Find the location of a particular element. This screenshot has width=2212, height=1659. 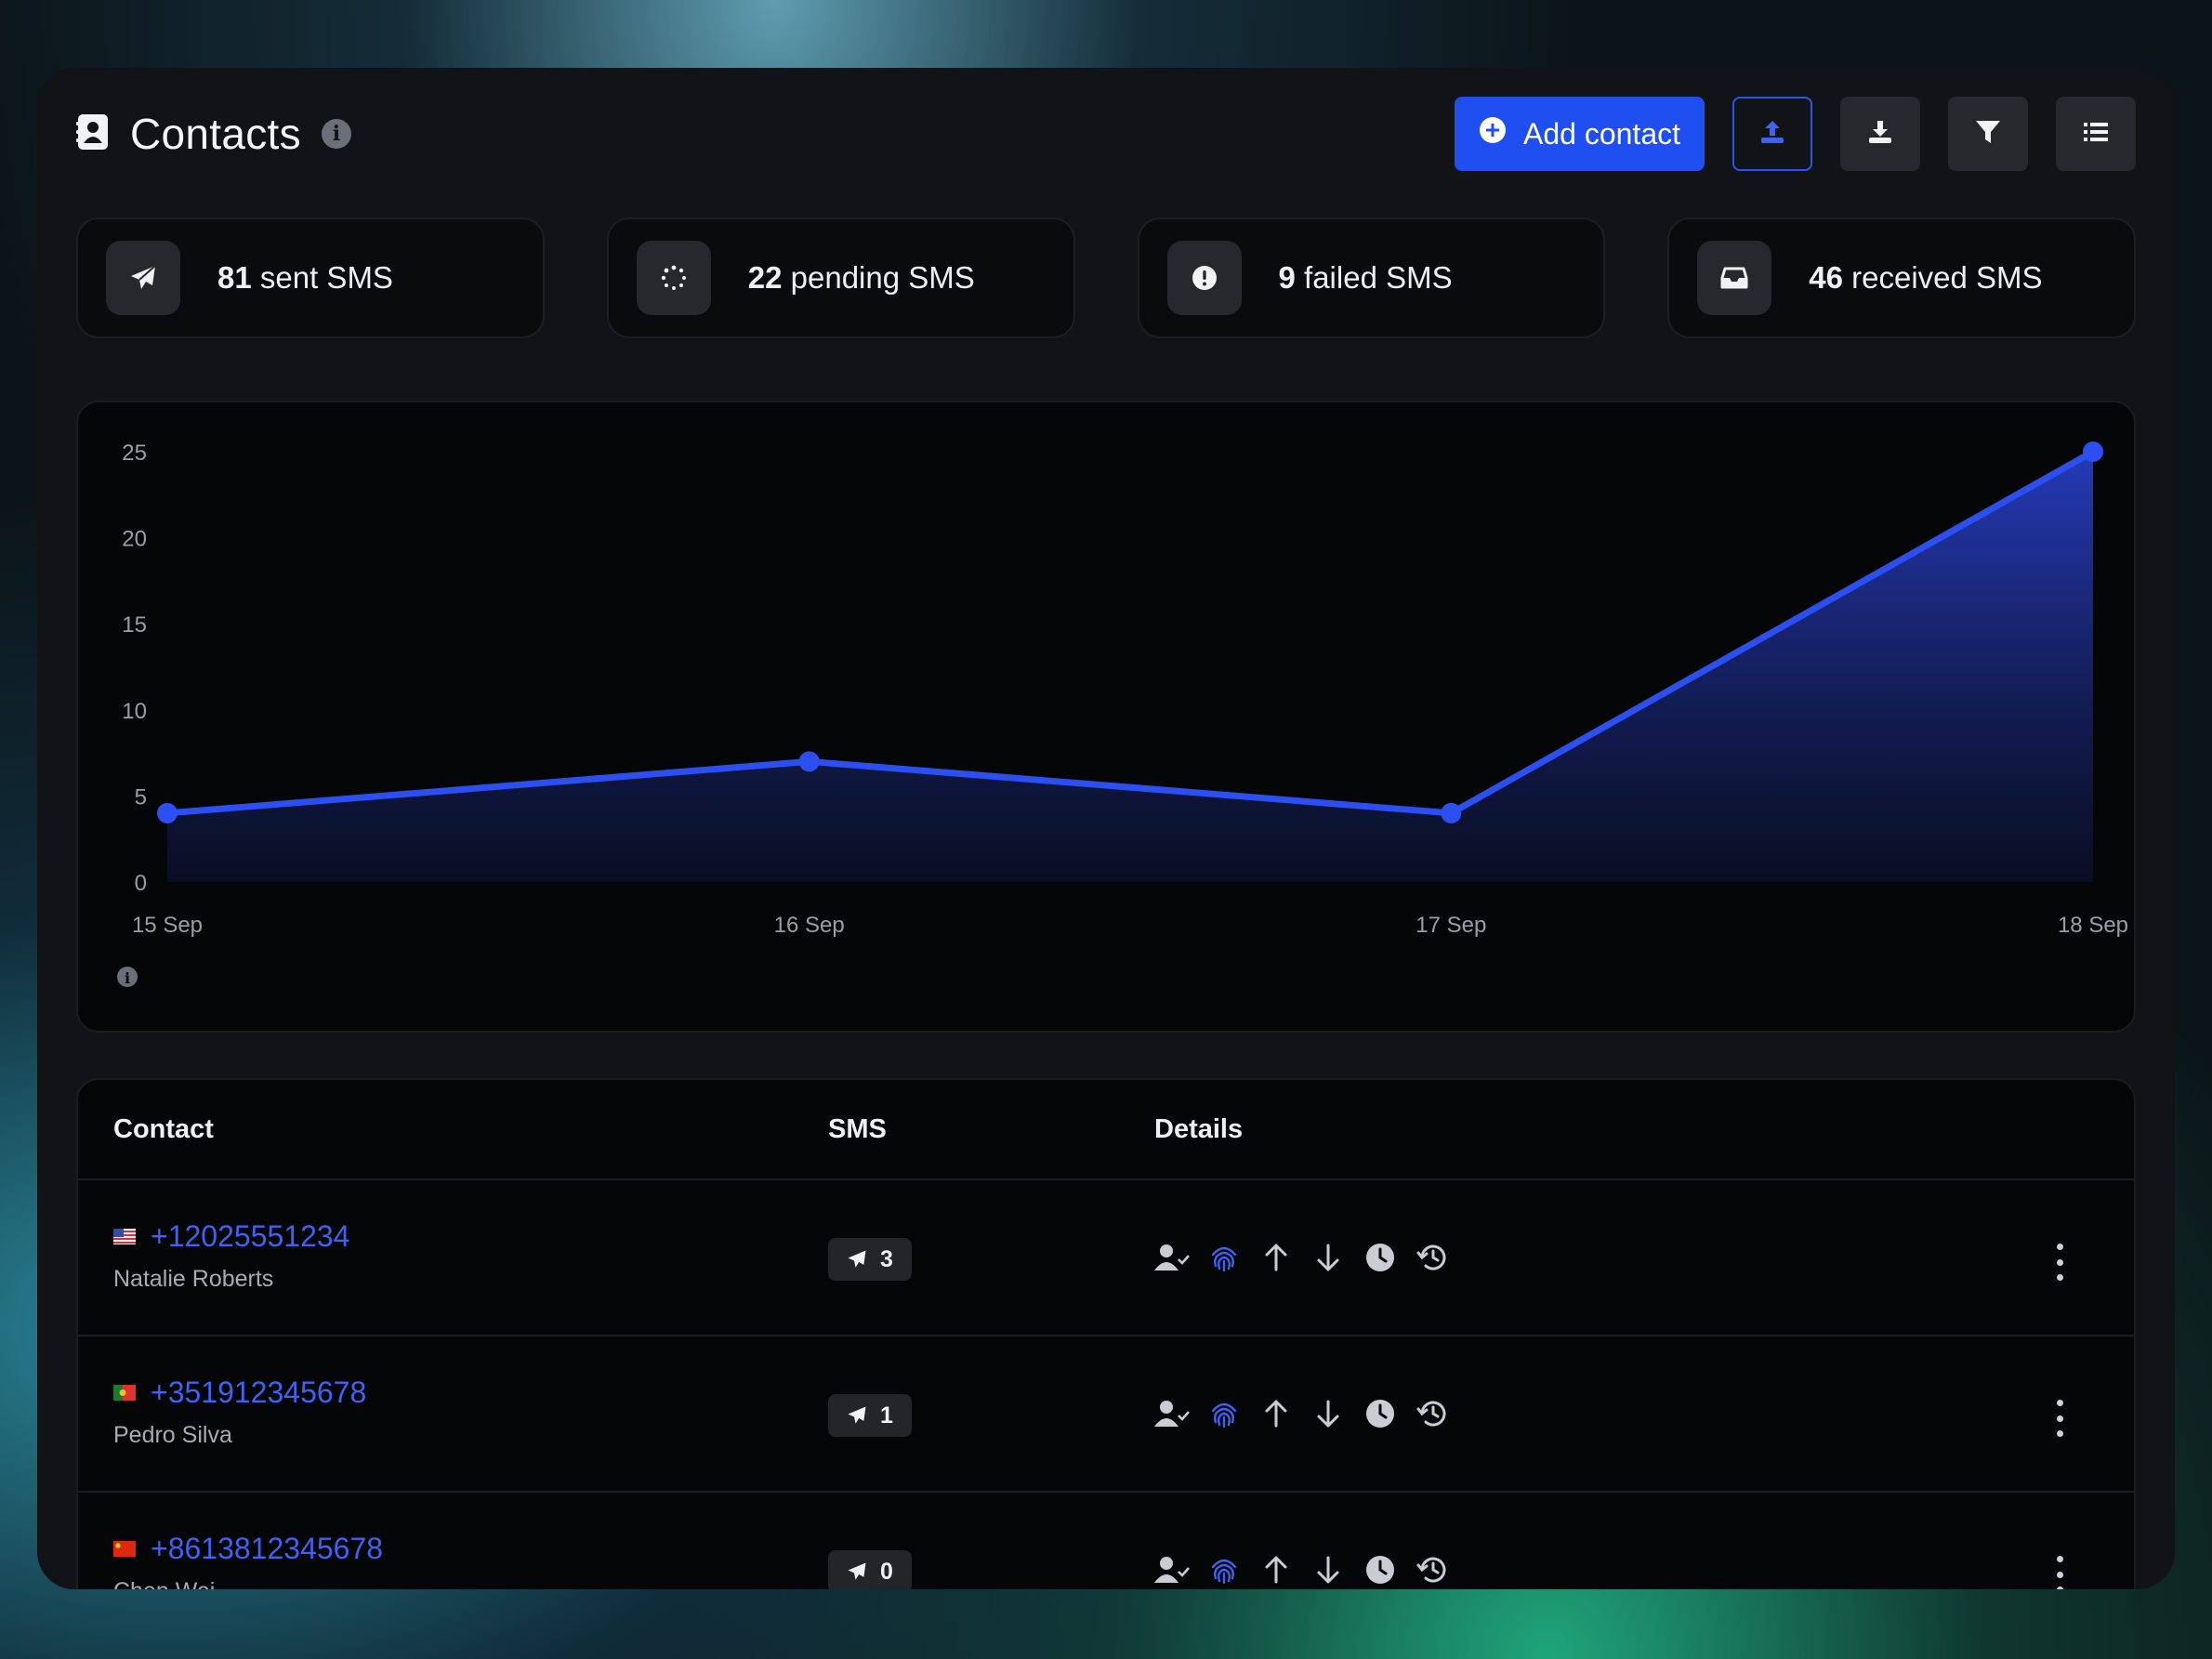

stat-label: sent SMS is located at coordinates (326, 277).